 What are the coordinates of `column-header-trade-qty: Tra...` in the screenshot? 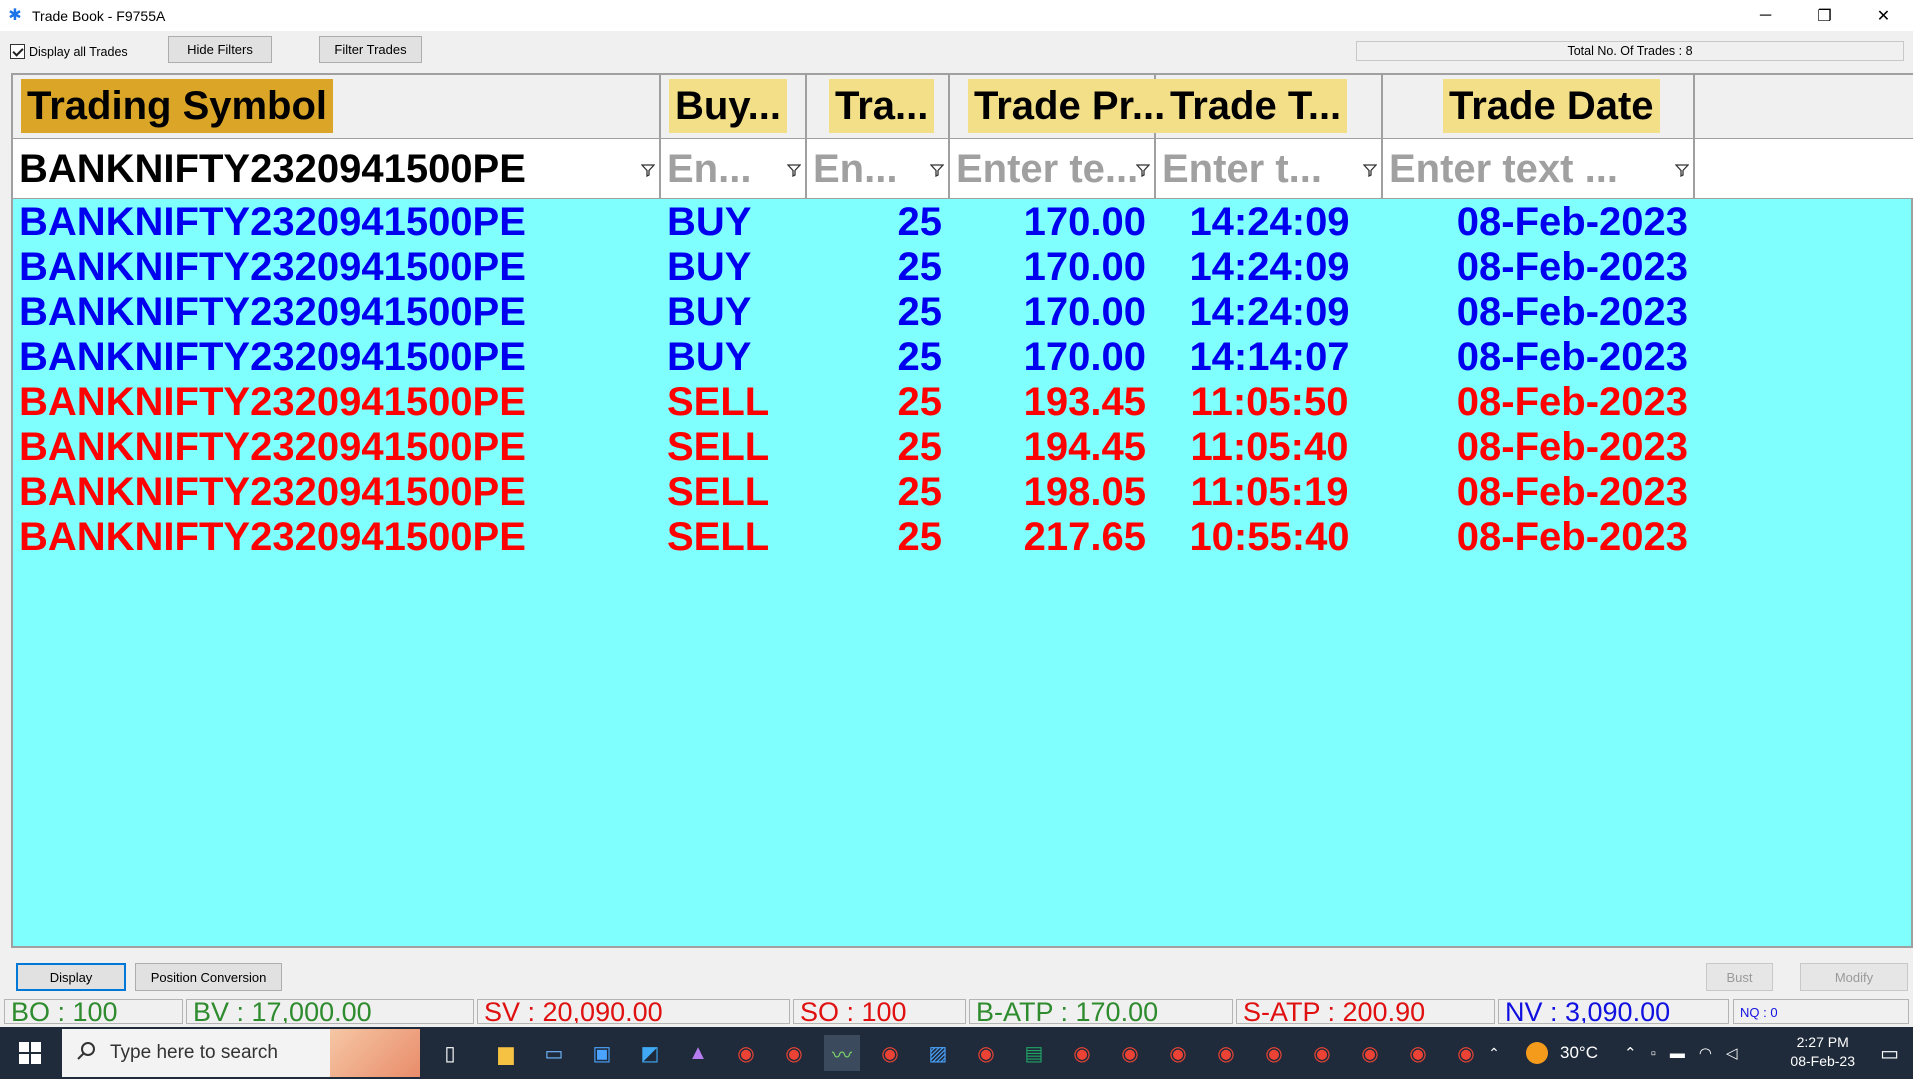 It's located at (878, 107).